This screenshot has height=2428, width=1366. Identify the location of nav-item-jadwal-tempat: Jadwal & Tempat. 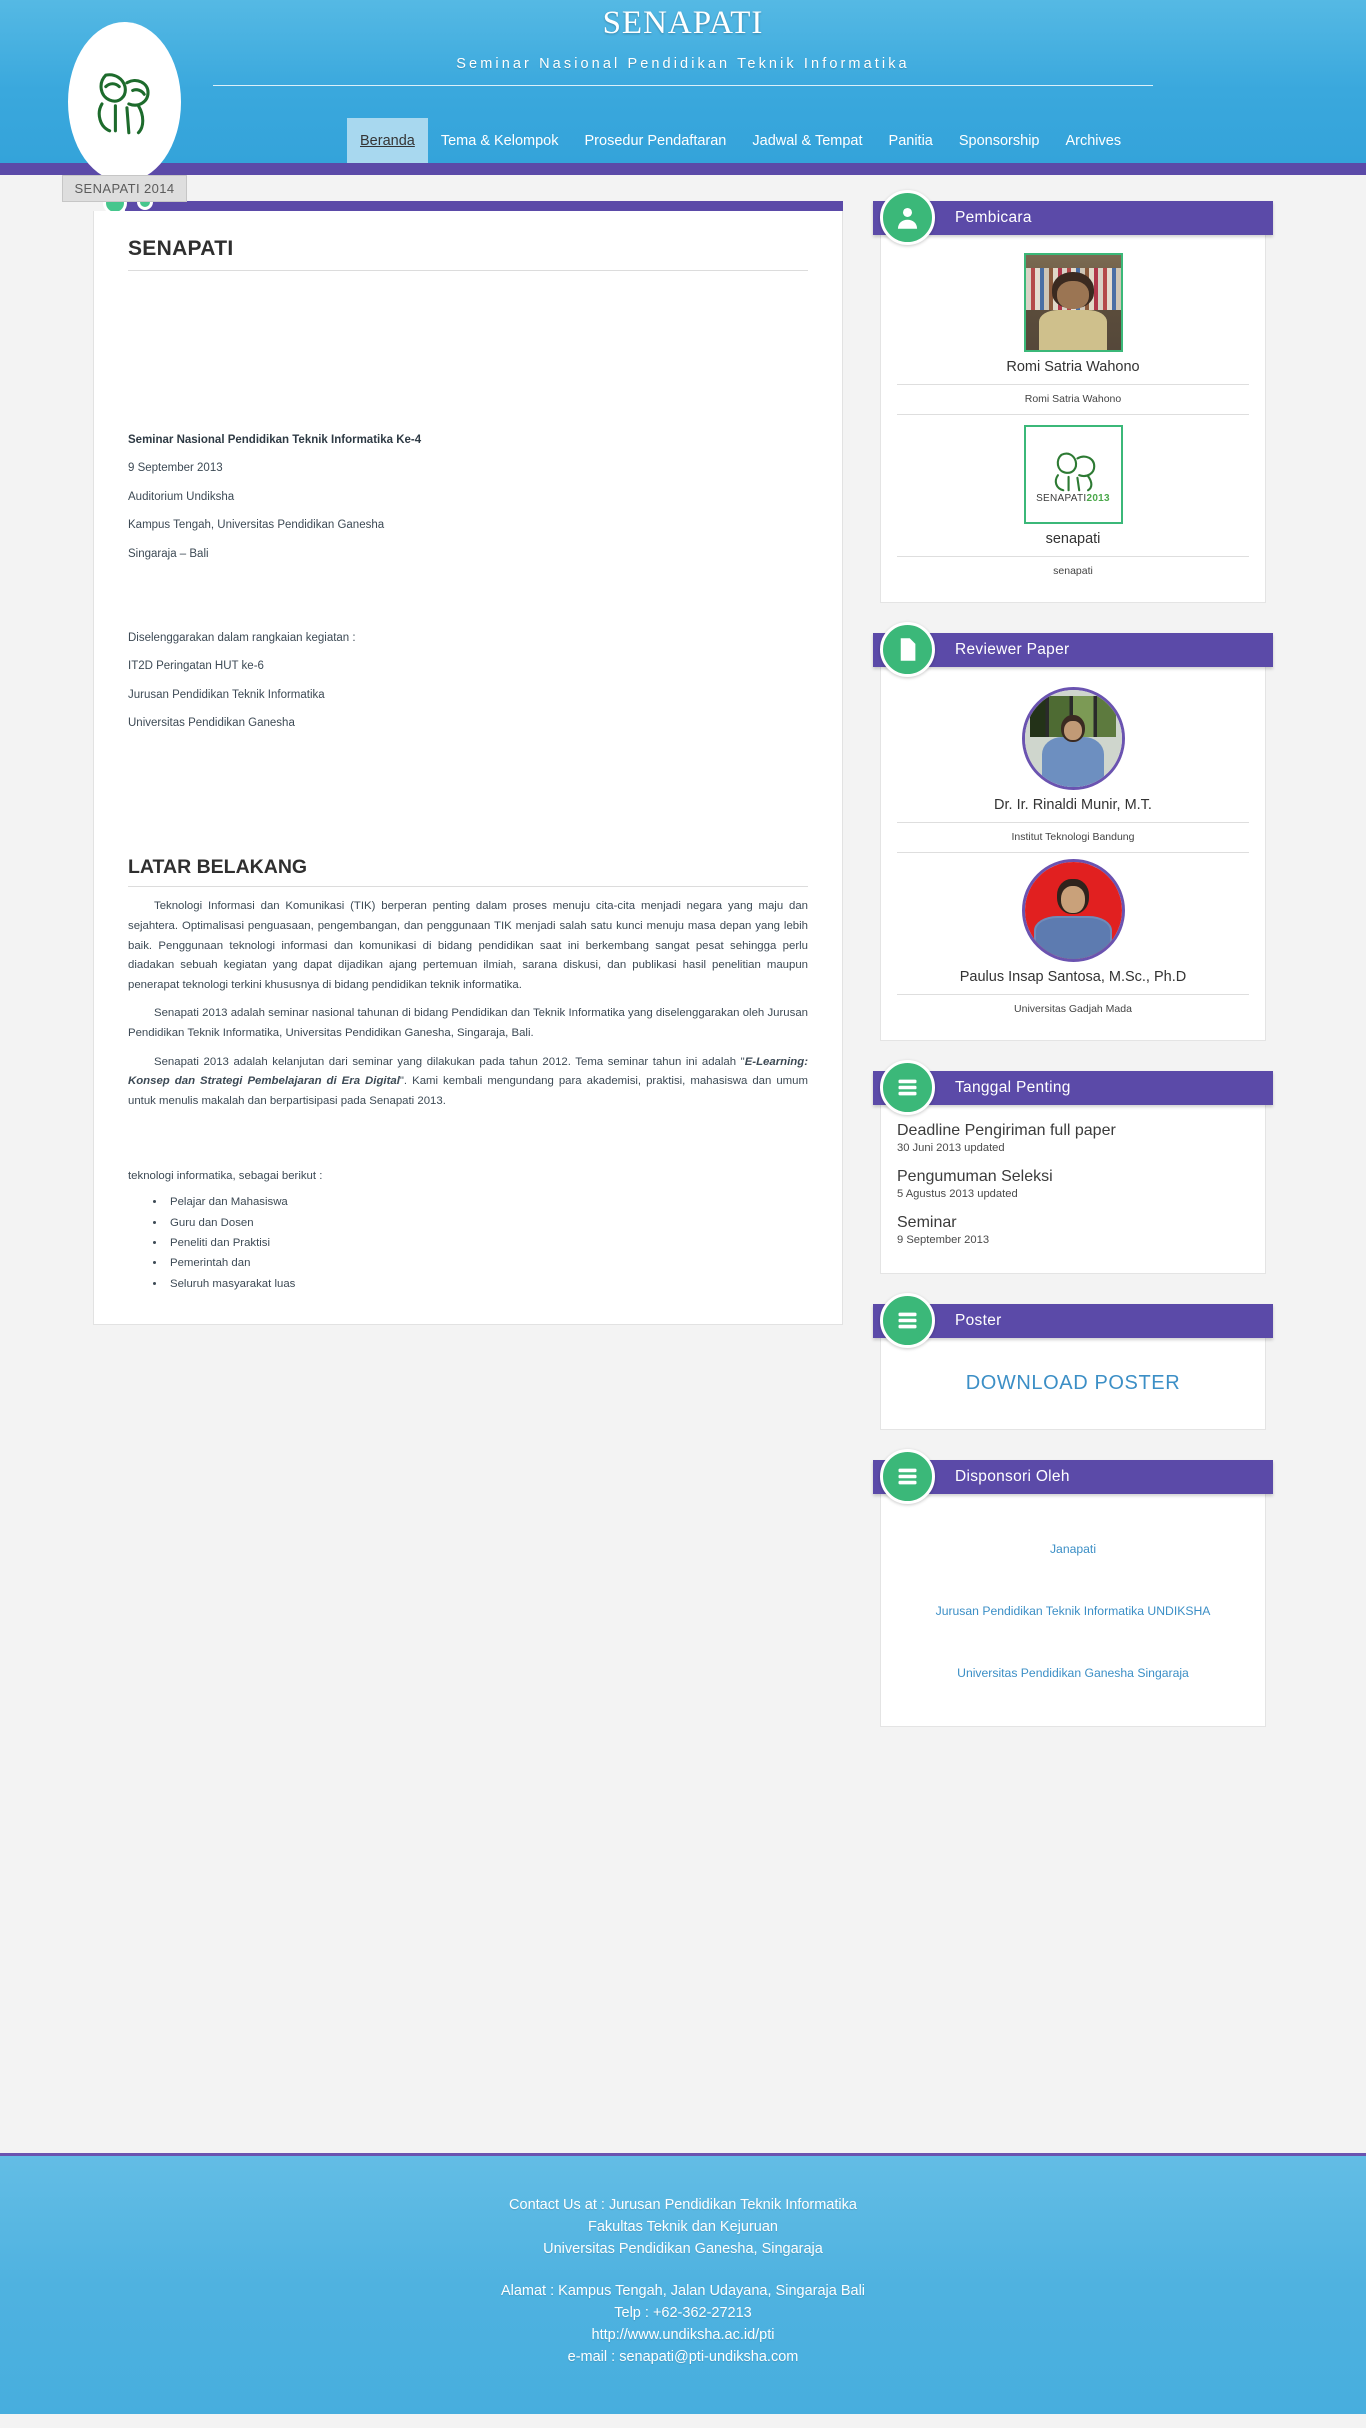
(807, 140).